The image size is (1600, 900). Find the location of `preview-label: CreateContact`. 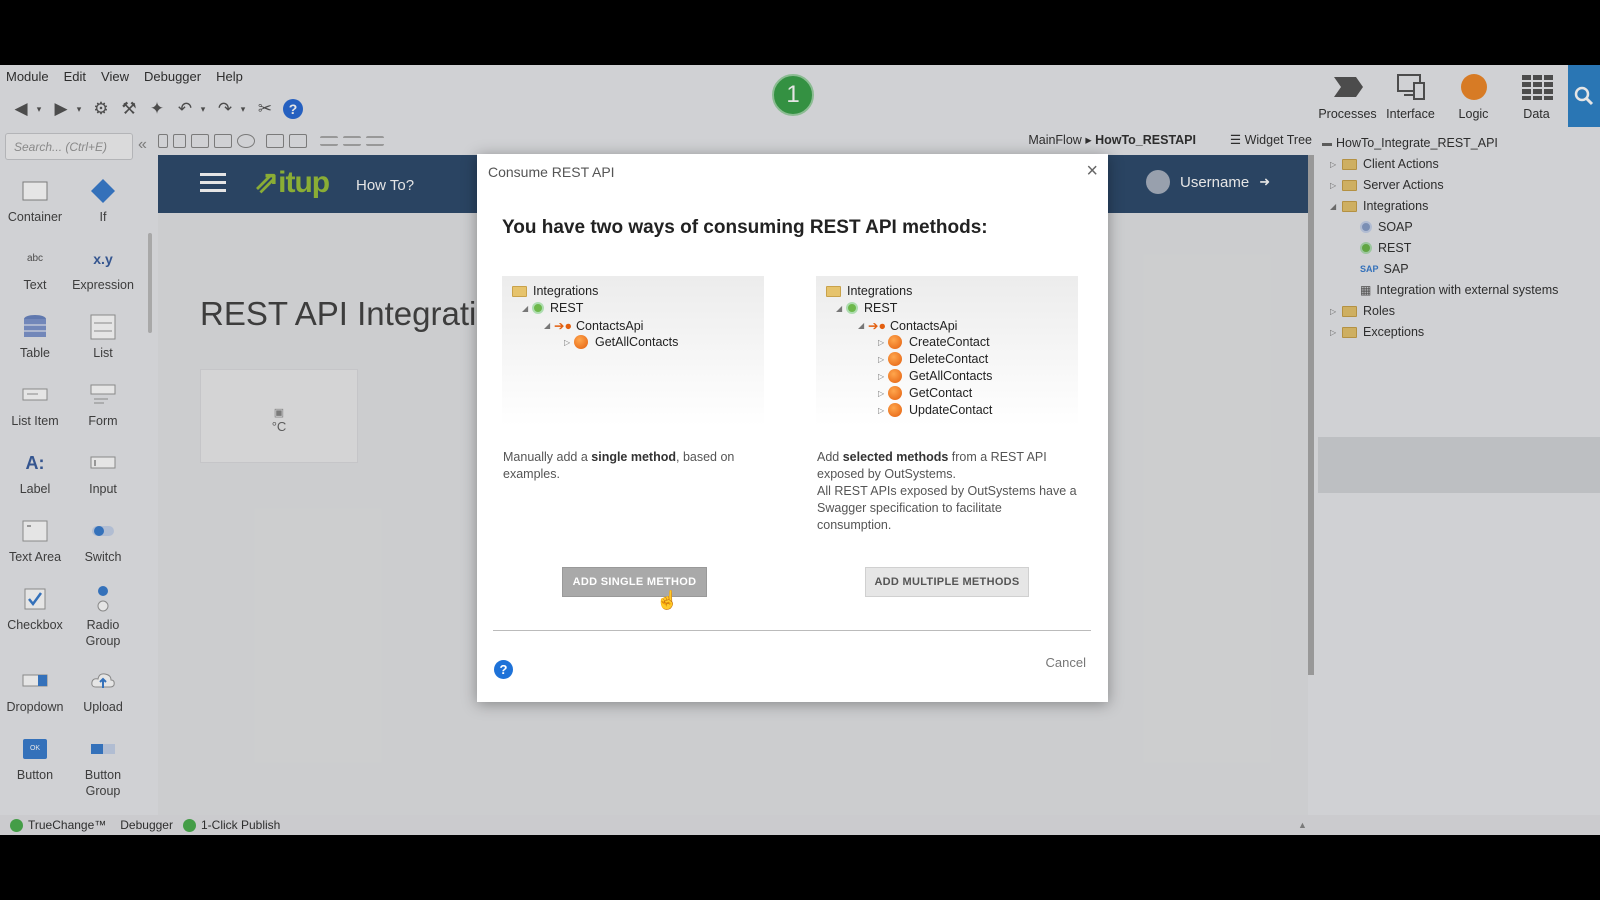

preview-label: CreateContact is located at coordinates (949, 342).